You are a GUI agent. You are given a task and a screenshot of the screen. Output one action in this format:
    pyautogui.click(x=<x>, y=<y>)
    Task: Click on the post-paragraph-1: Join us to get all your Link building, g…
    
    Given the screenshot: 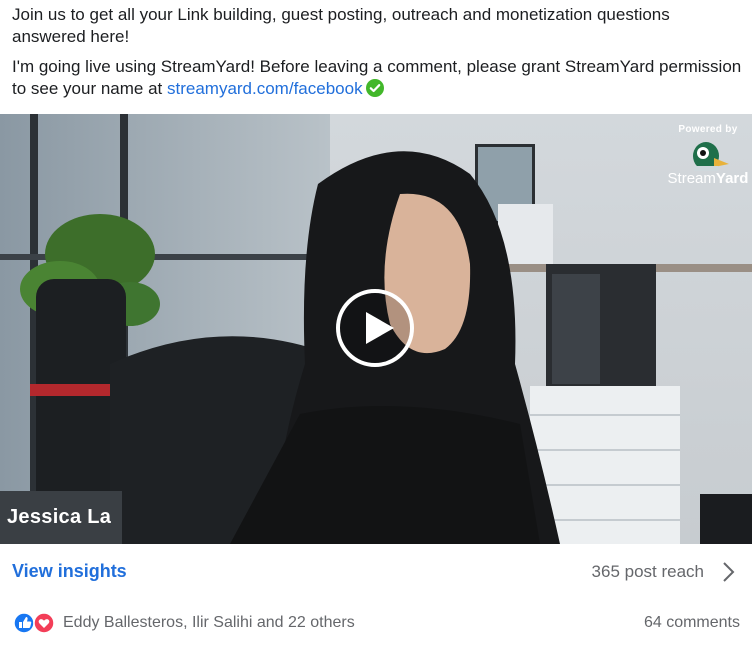 What is the action you would take?
    pyautogui.click(x=341, y=25)
    